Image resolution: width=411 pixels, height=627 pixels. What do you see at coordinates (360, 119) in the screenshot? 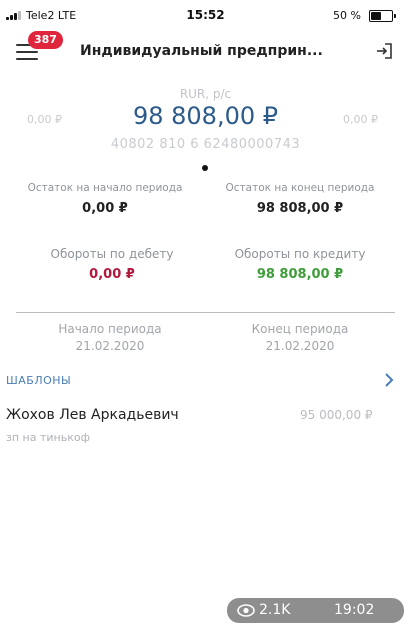
I see `next-account-amount: 0,00 ₽` at bounding box center [360, 119].